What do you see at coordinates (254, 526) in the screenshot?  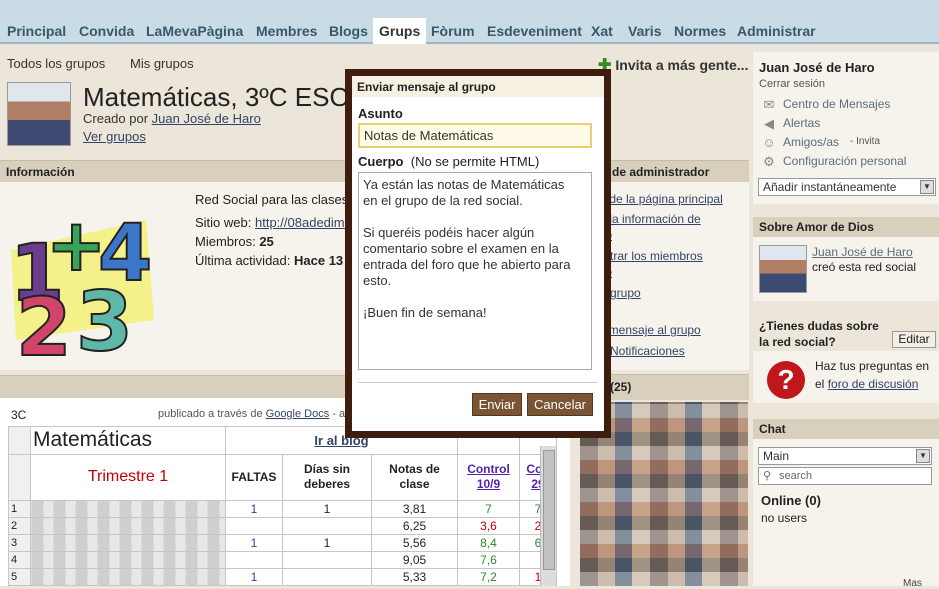 I see `cell-faltas` at bounding box center [254, 526].